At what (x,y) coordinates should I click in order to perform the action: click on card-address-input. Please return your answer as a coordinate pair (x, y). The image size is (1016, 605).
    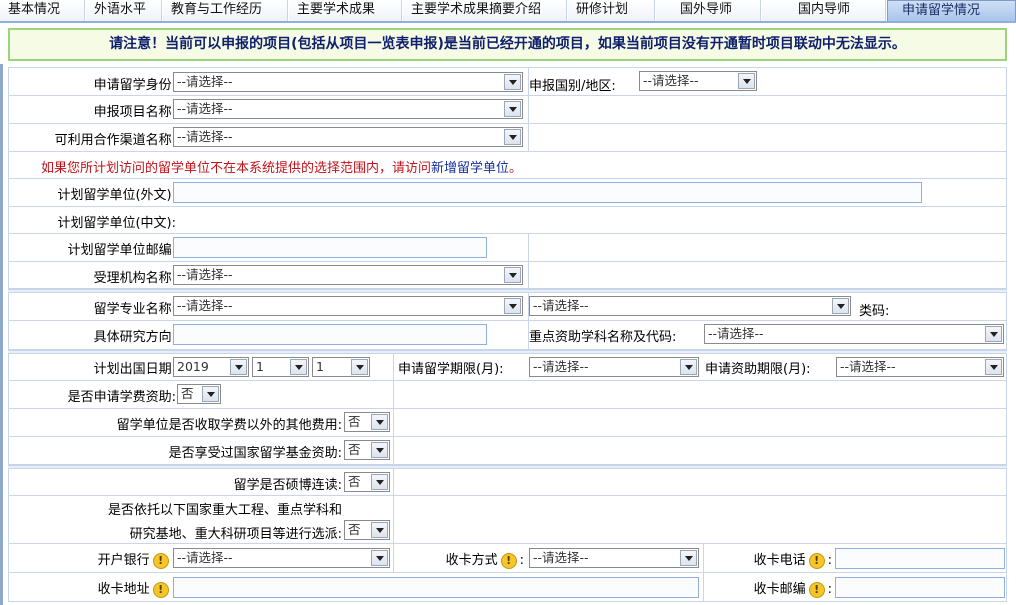
    Looking at the image, I should click on (436, 587).